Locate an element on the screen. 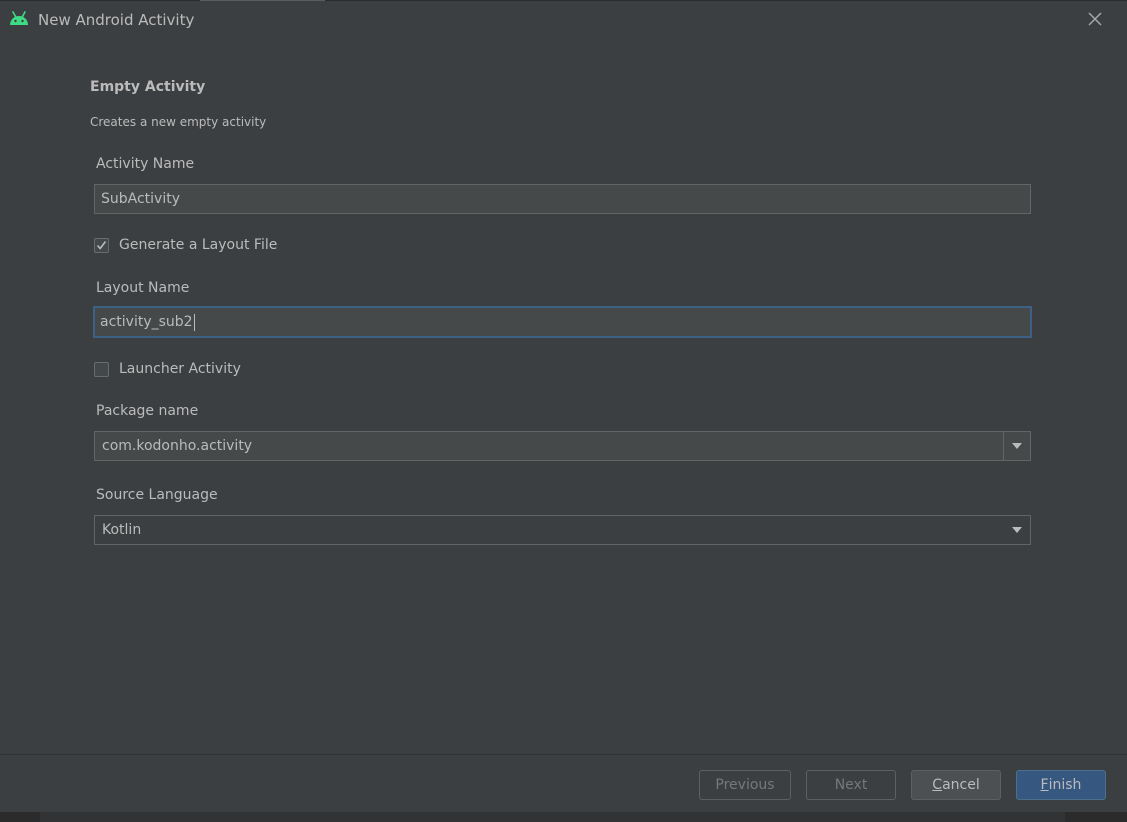 This screenshot has height=822, width=1127. close-icon is located at coordinates (1095, 19).